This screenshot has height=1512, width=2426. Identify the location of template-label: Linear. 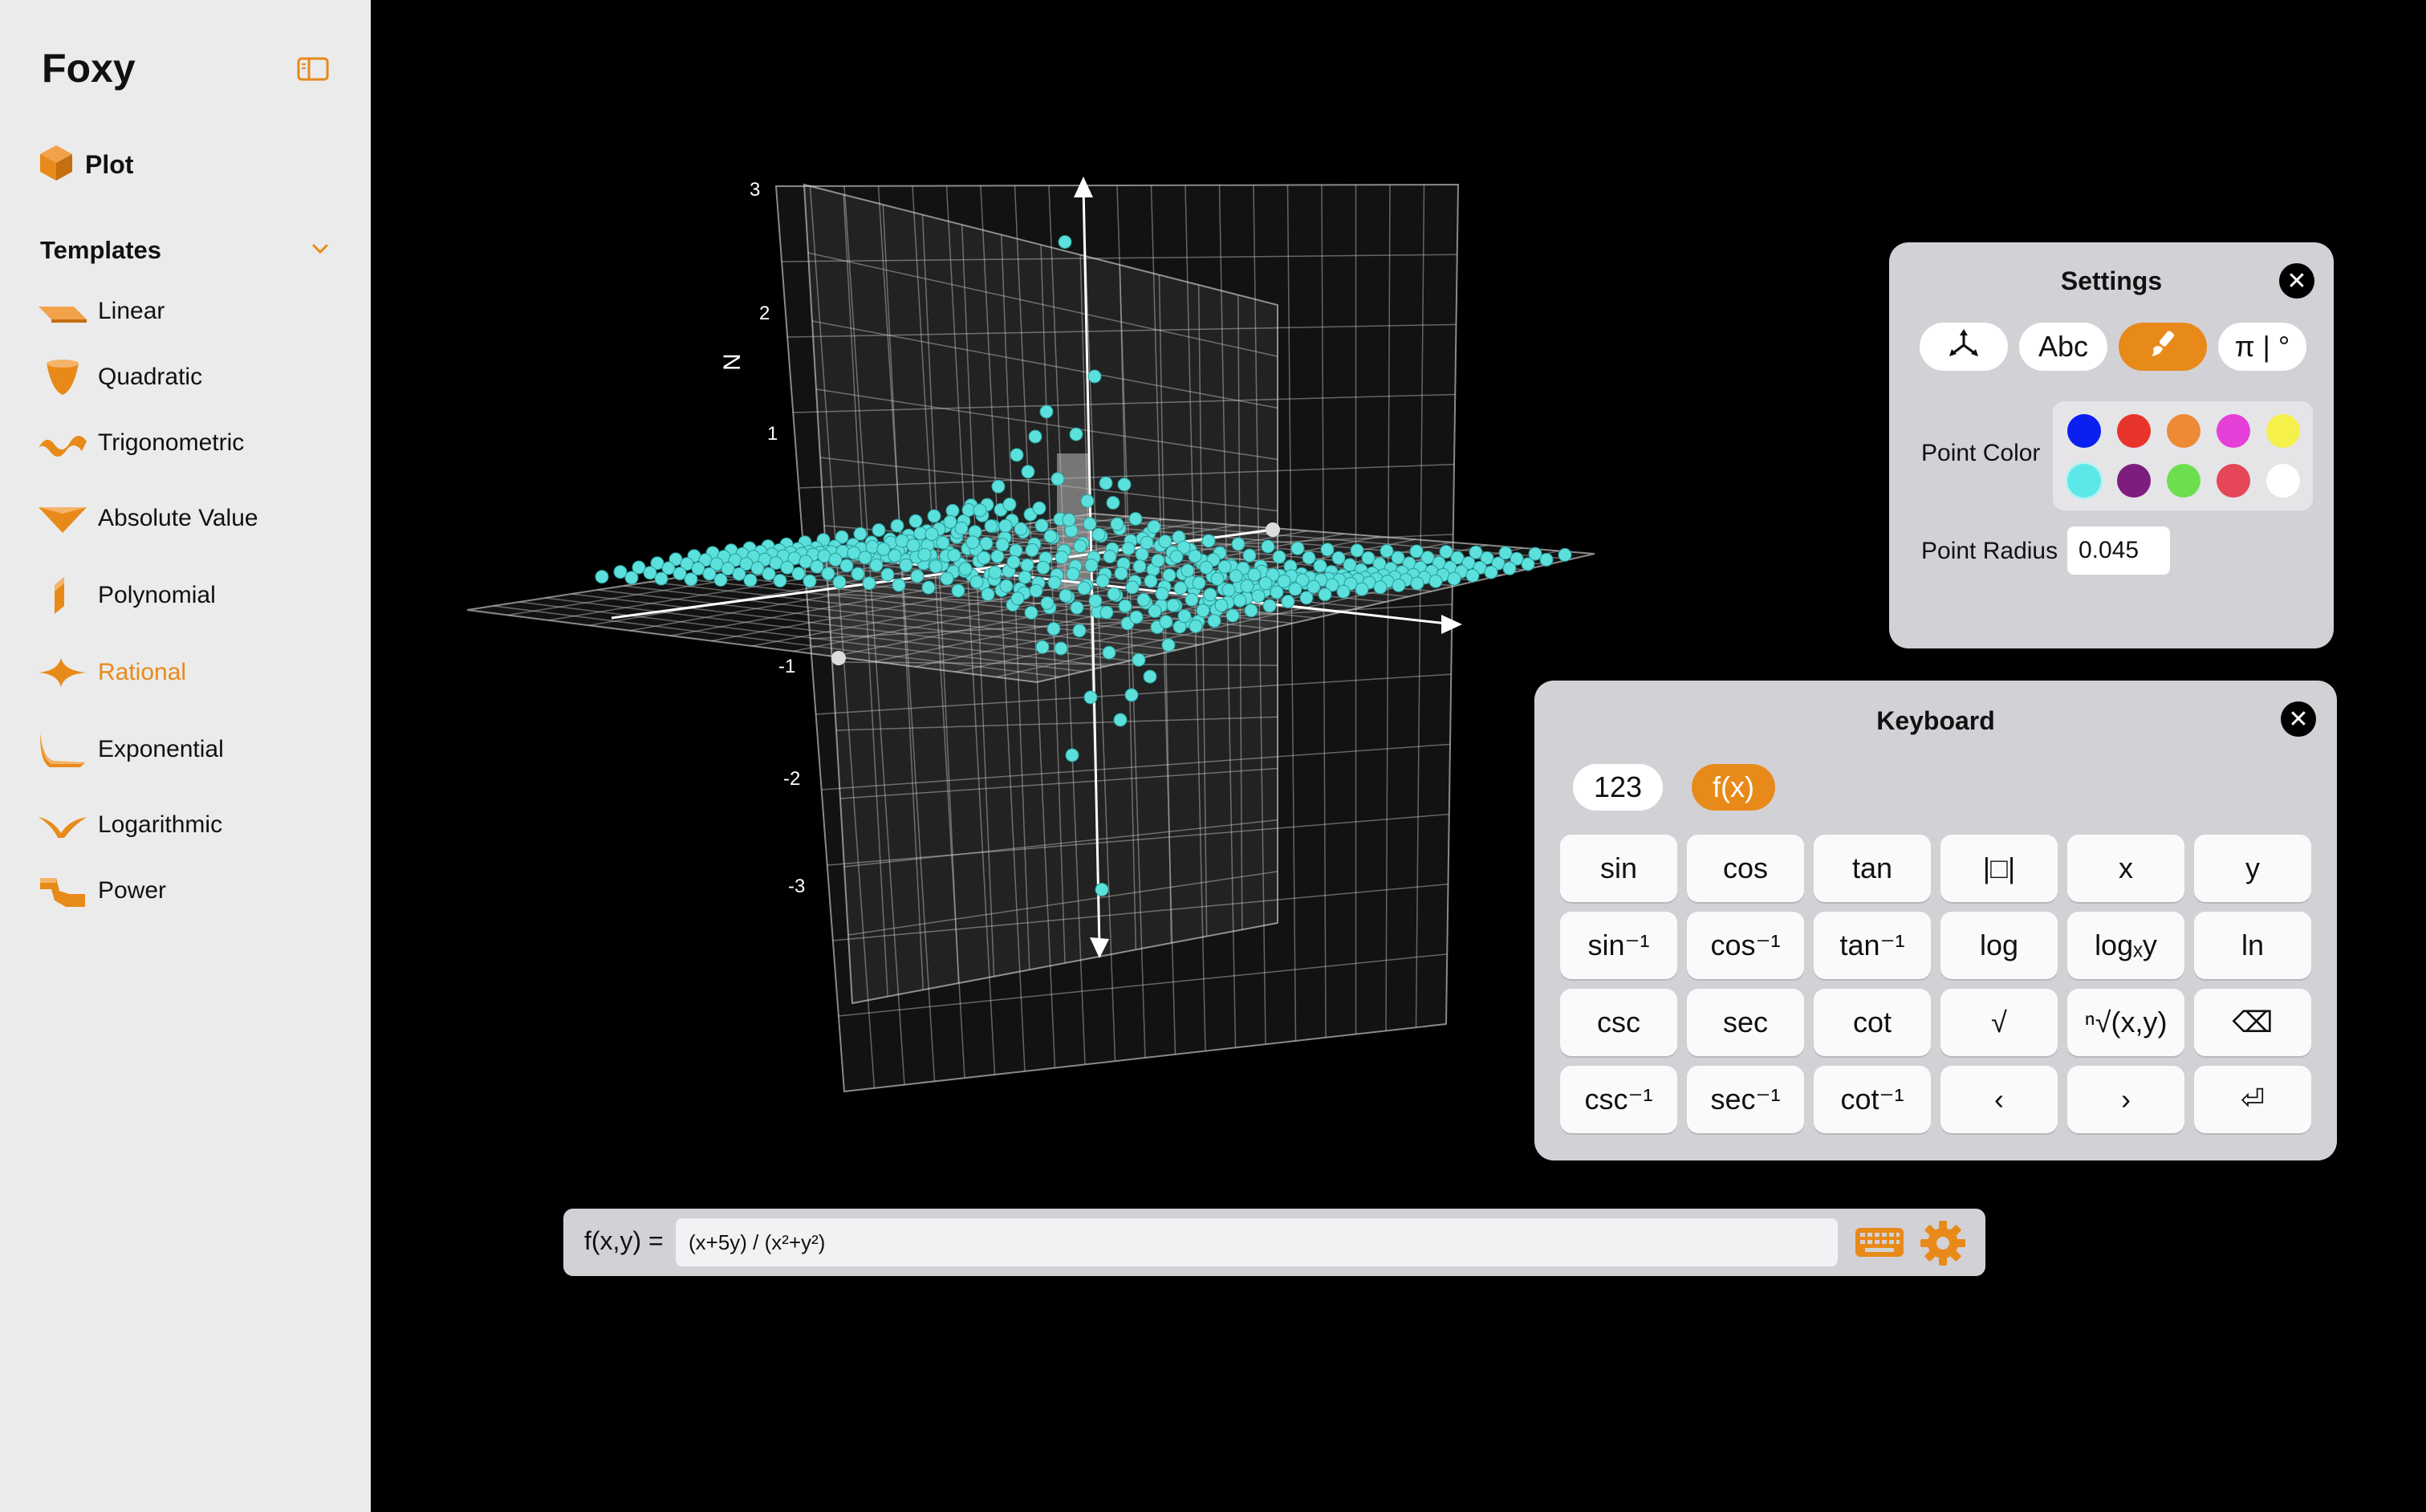
(131, 311).